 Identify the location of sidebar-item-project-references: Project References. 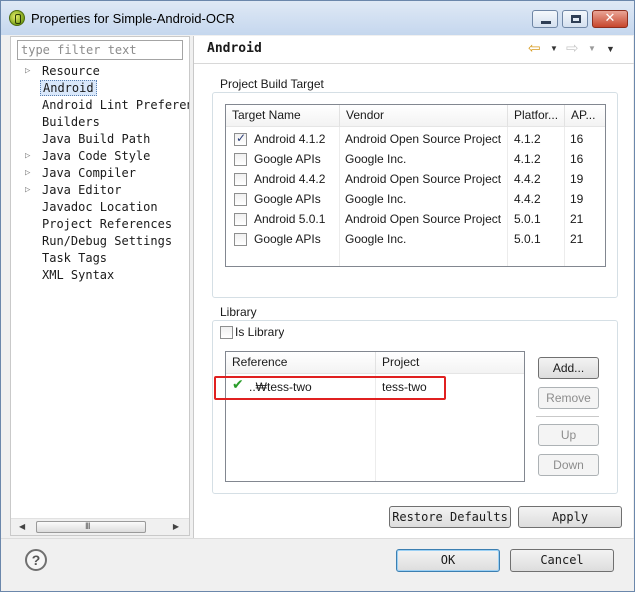
(100, 224).